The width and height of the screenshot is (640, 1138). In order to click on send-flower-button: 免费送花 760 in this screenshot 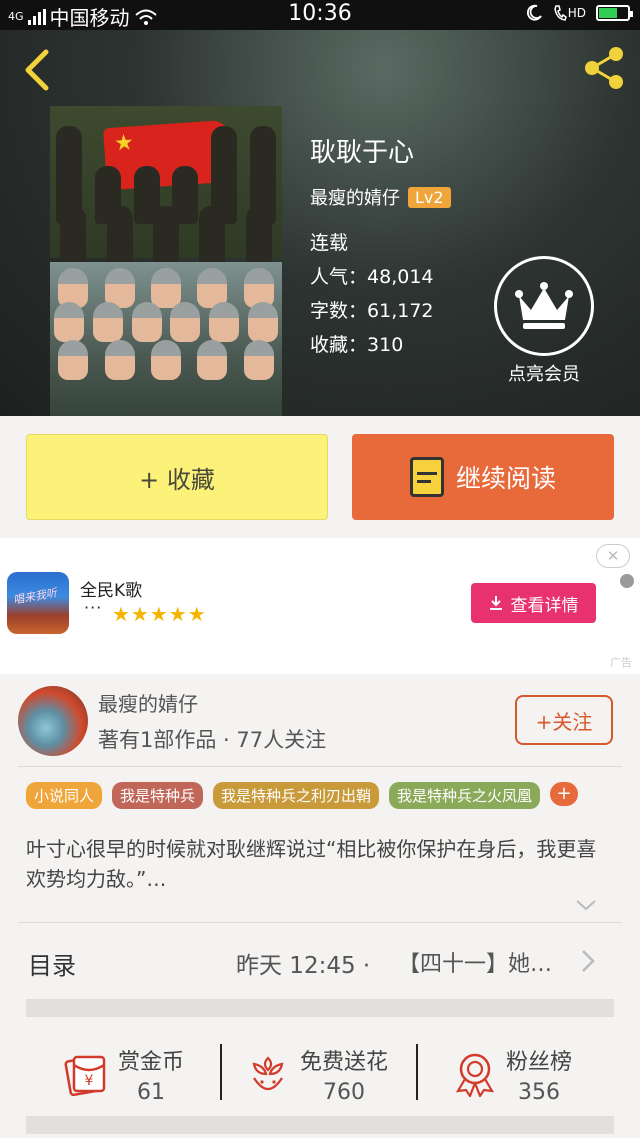, I will do `click(318, 1074)`.